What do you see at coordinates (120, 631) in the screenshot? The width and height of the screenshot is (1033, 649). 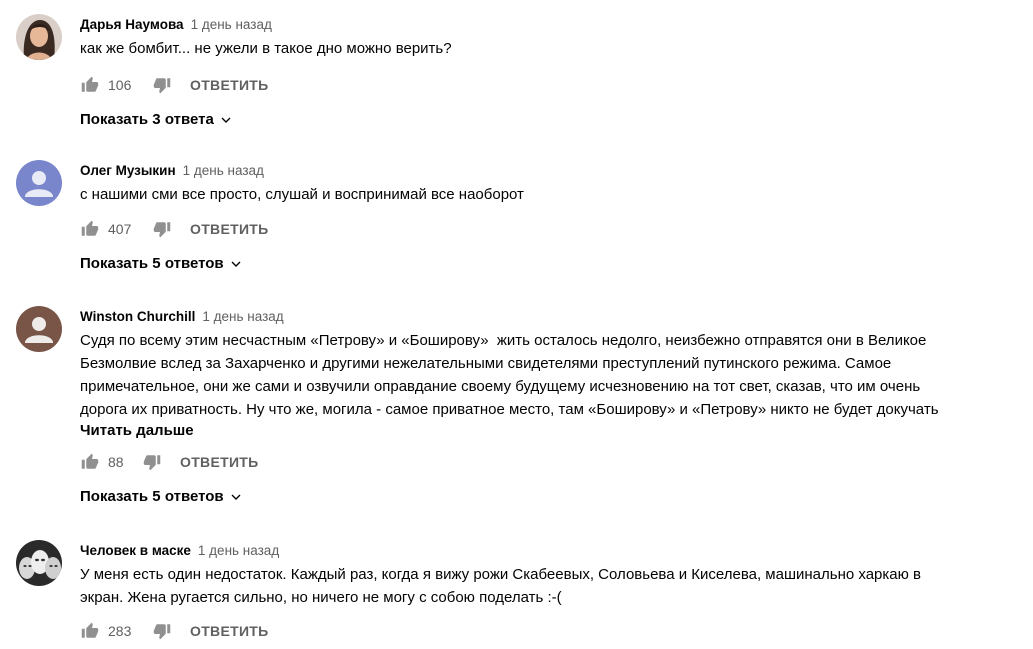 I see `like-count: 283` at bounding box center [120, 631].